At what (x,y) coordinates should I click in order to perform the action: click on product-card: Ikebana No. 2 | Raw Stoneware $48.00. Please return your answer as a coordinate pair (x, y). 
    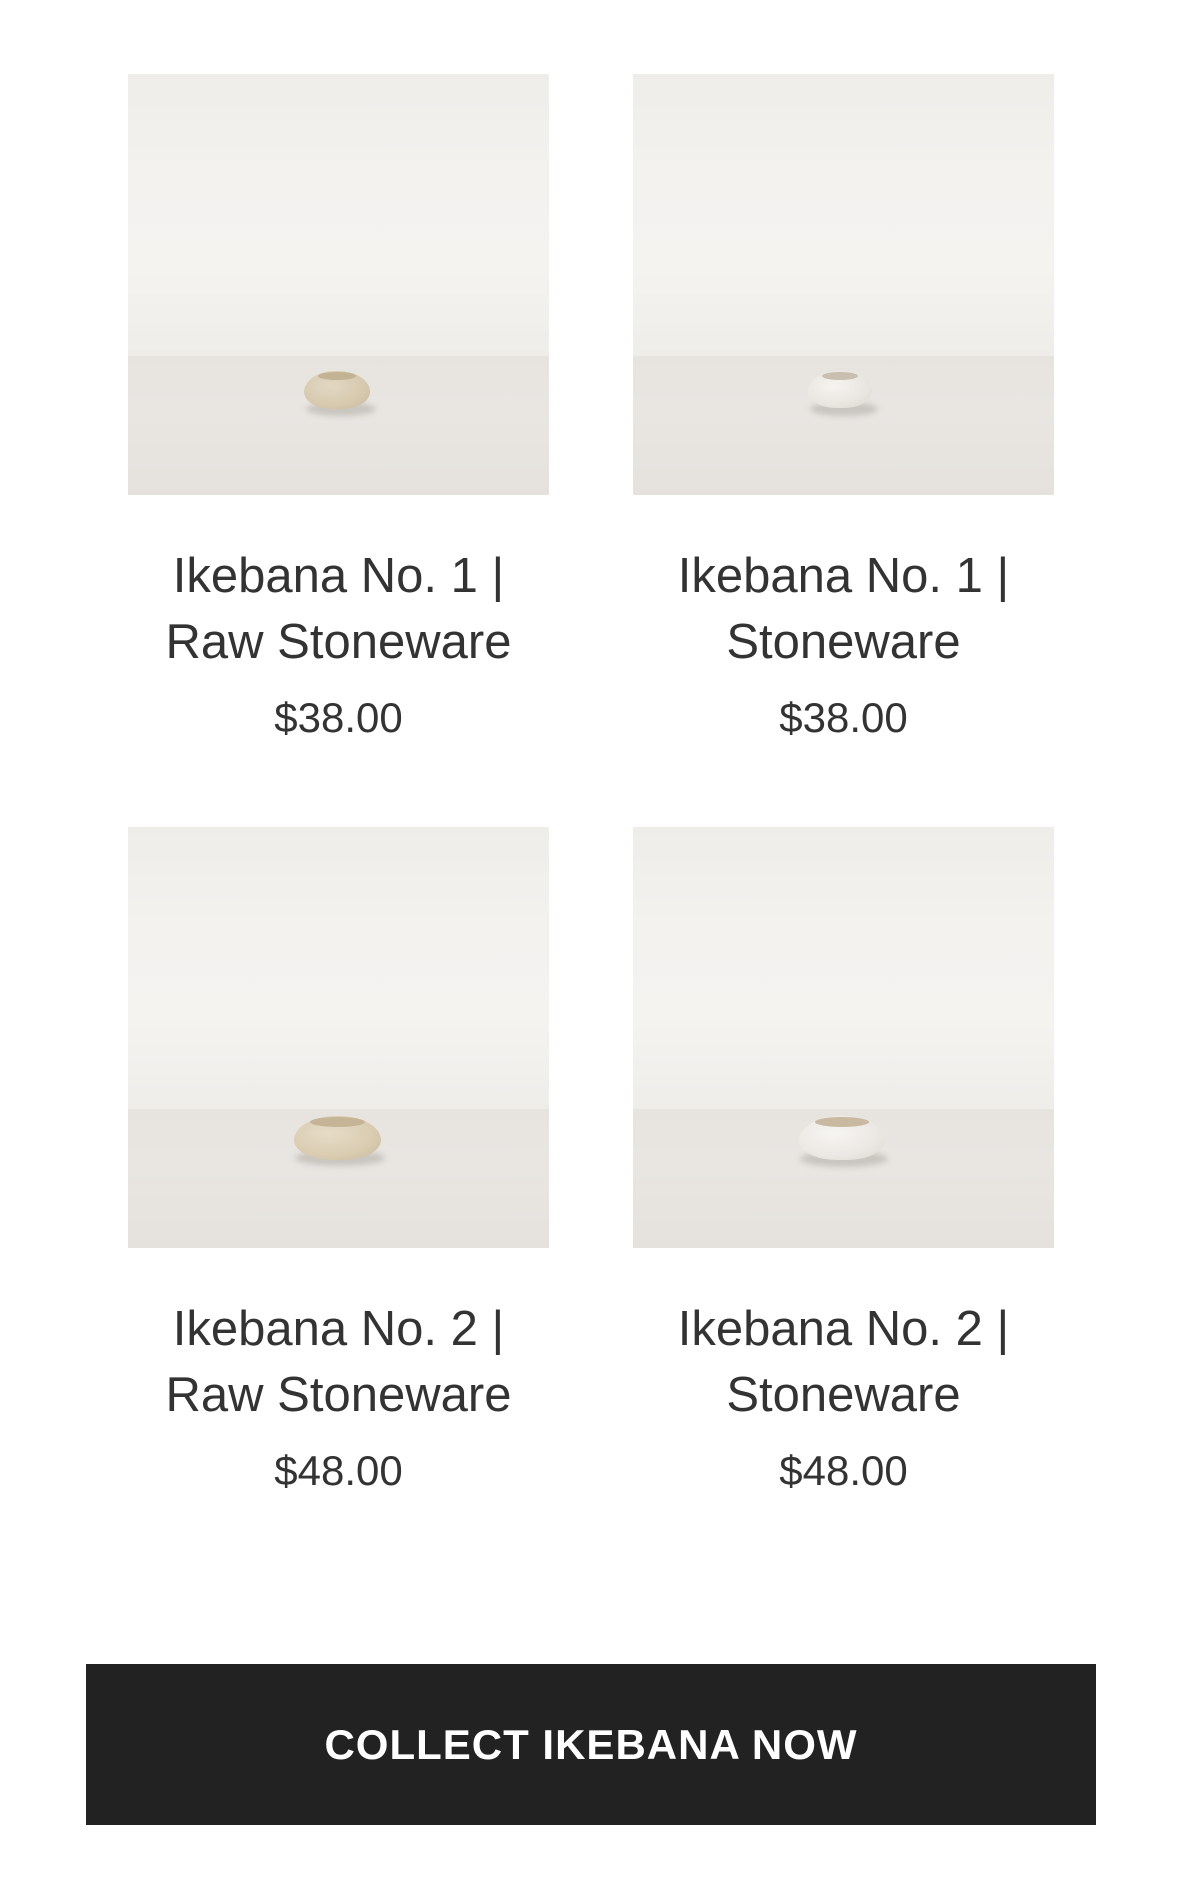
    Looking at the image, I should click on (338, 1161).